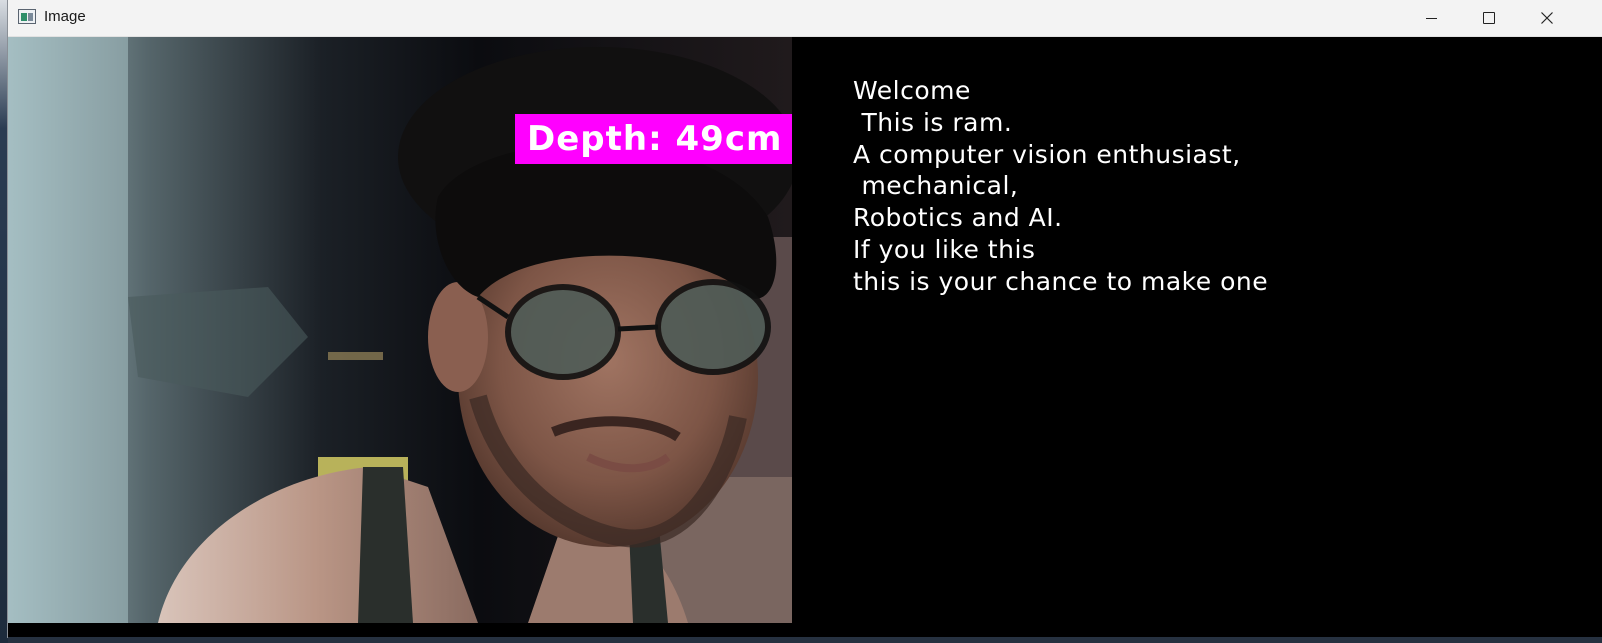 This screenshot has width=1602, height=643. I want to click on close-icon, so click(1547, 18).